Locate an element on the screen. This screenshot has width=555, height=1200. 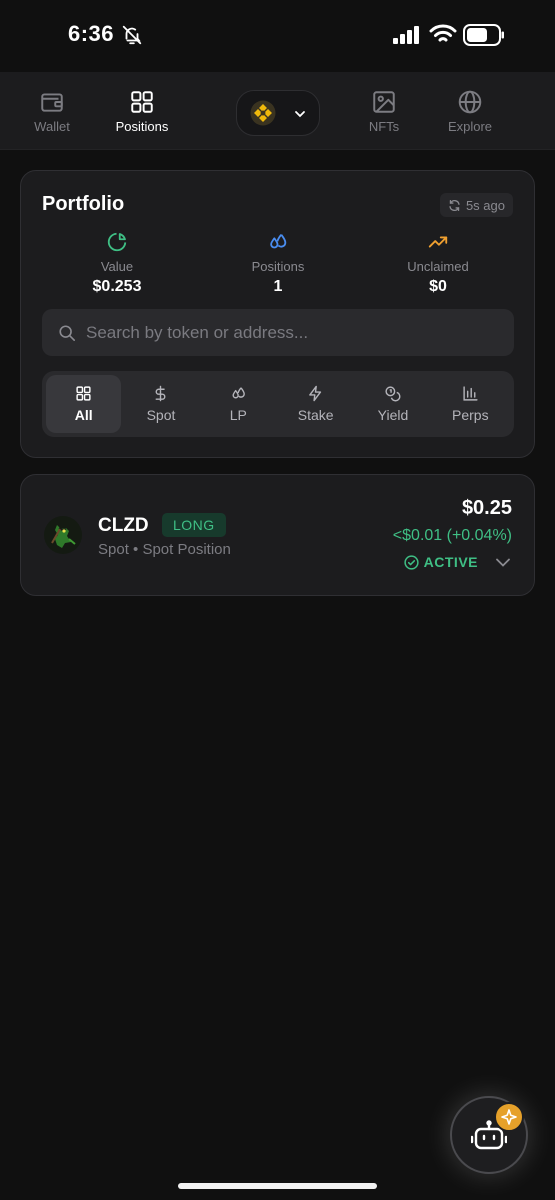
stat-positions-label: Positions is located at coordinates (278, 266).